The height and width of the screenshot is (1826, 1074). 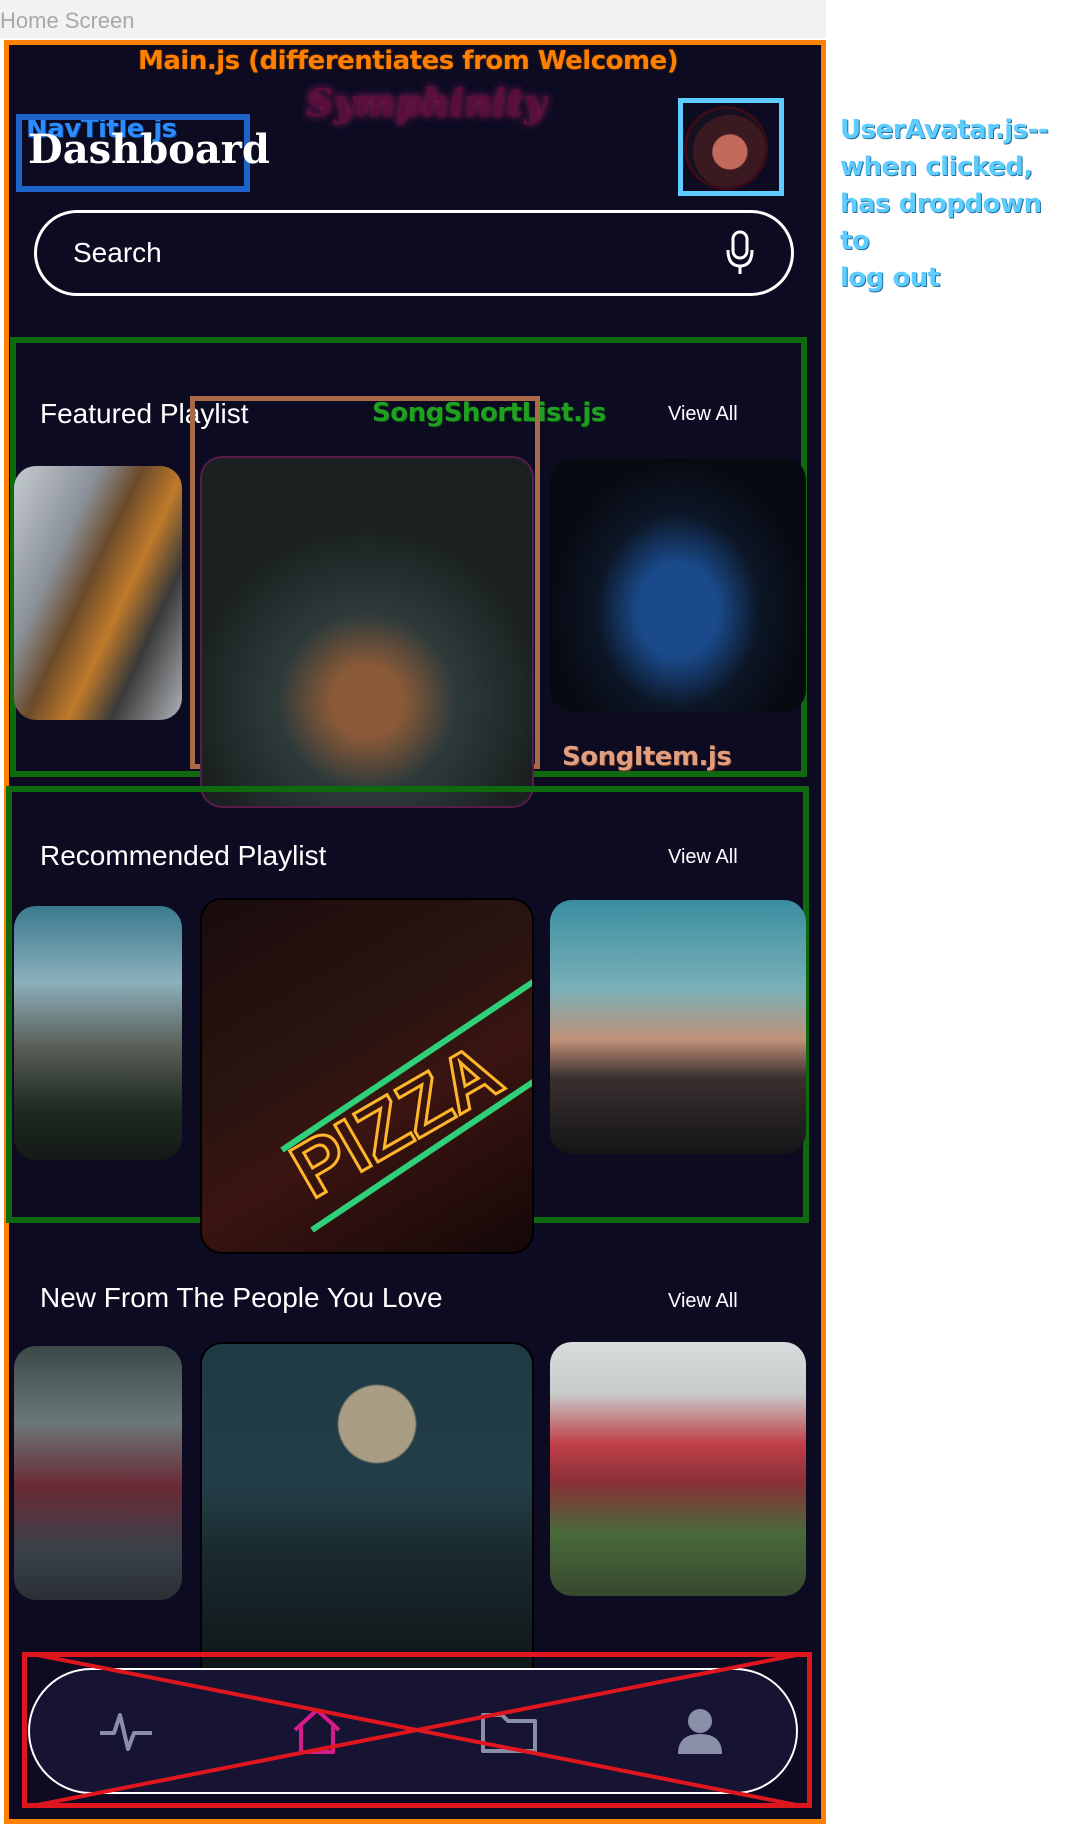 I want to click on song-card-motorbike-duo, so click(x=678, y=1027).